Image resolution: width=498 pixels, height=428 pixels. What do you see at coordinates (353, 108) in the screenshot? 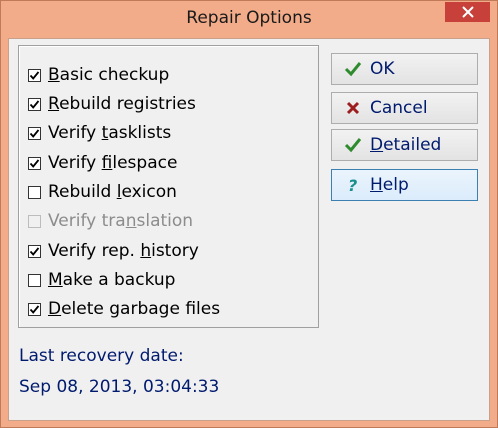
I see `x-icon` at bounding box center [353, 108].